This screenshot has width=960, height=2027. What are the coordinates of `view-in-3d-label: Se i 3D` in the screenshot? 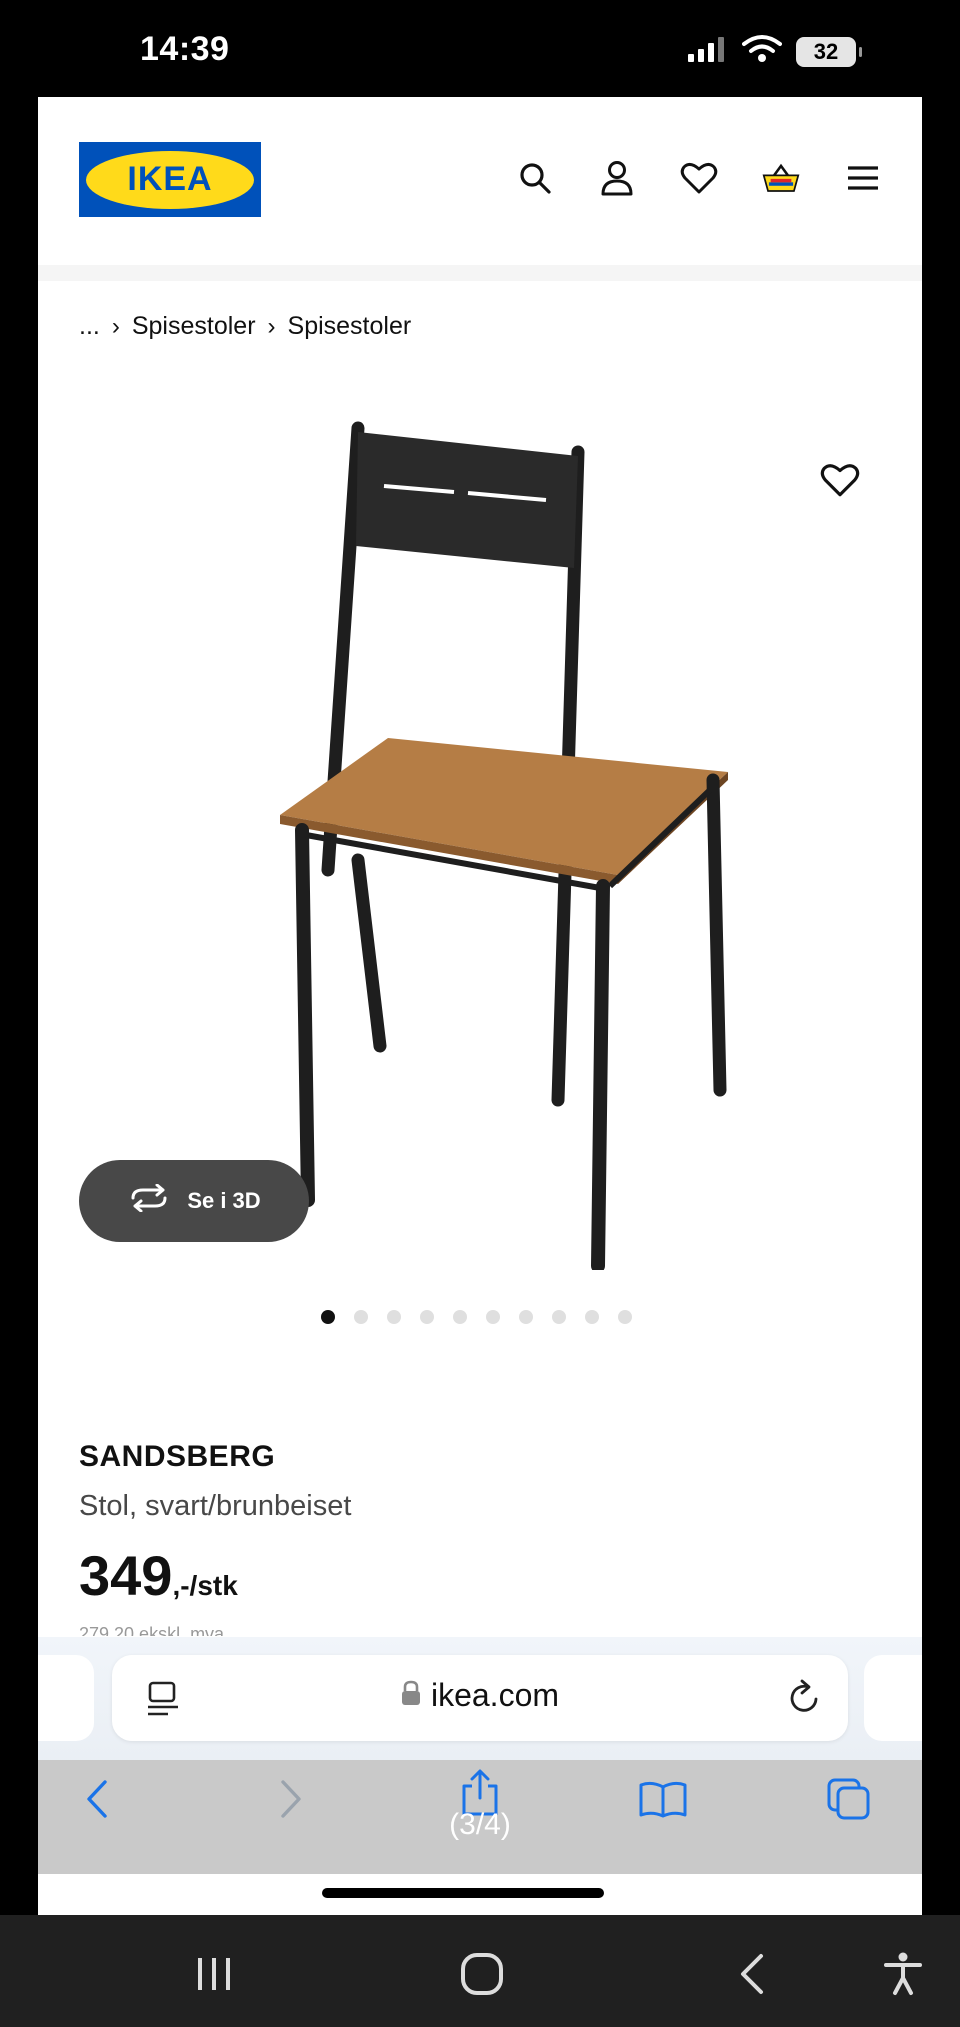 It's located at (224, 1200).